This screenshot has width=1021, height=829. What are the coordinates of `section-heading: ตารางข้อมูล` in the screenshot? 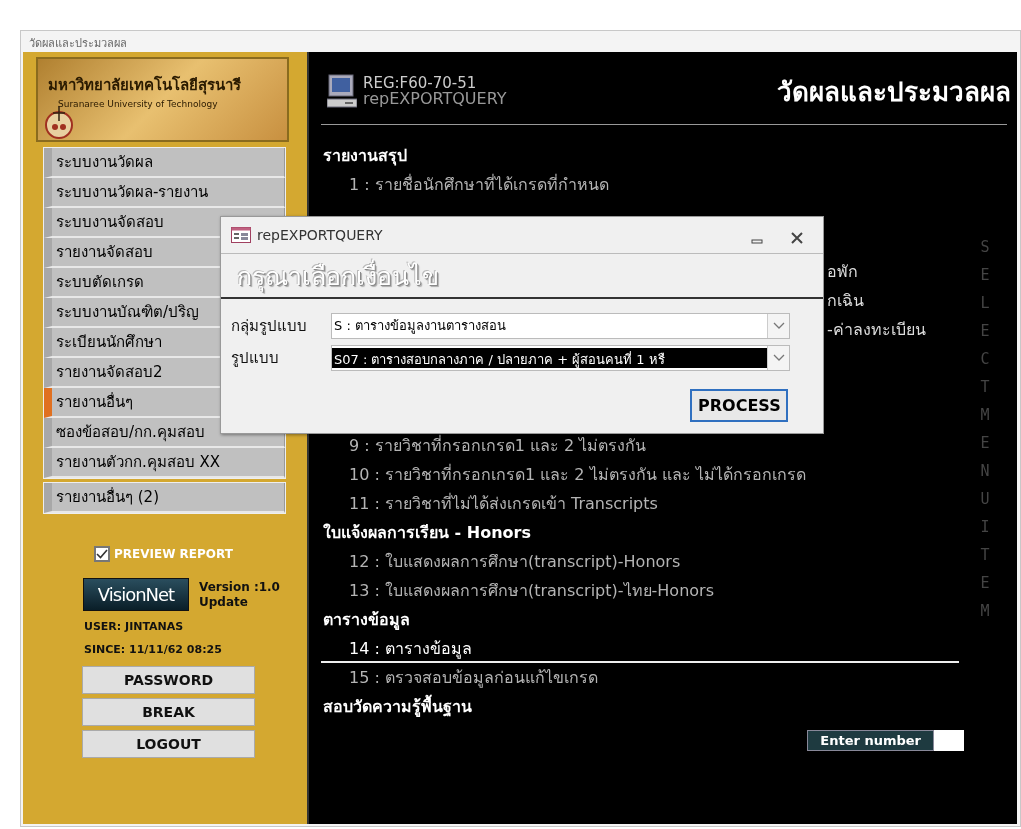 It's located at (366, 620).